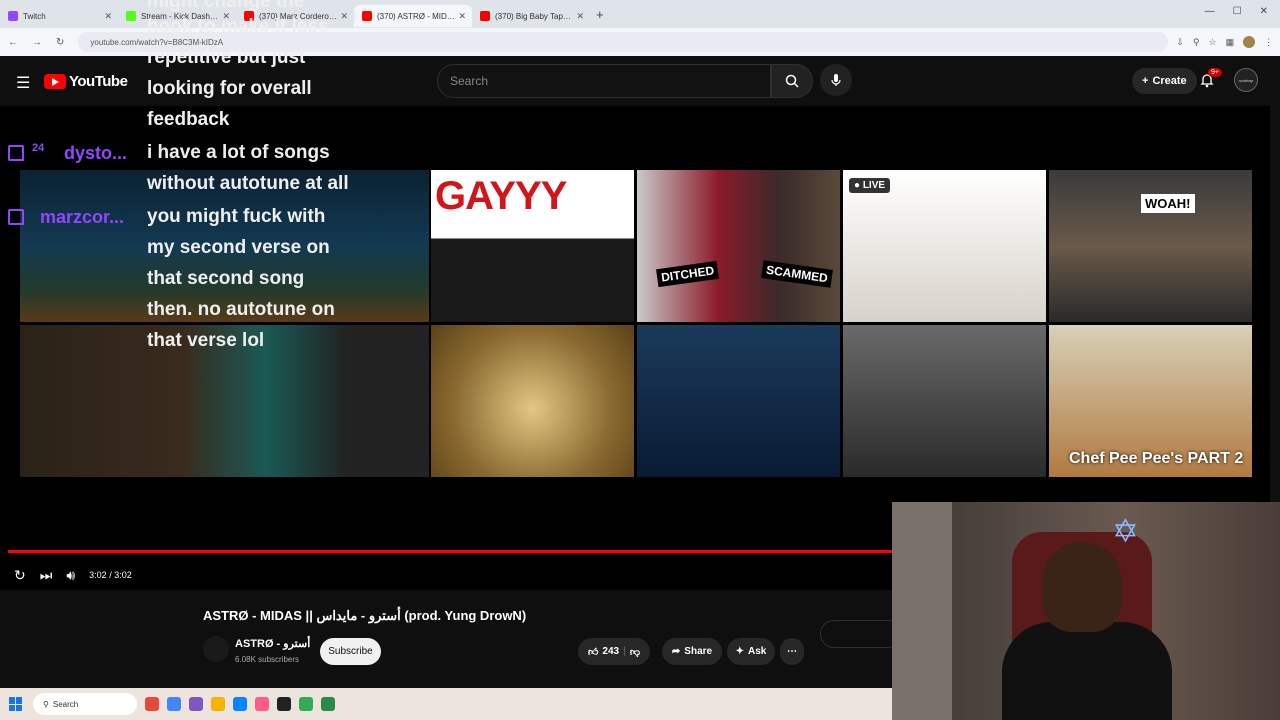 This screenshot has width=1280, height=720. I want to click on youtube-icon, so click(485, 16).